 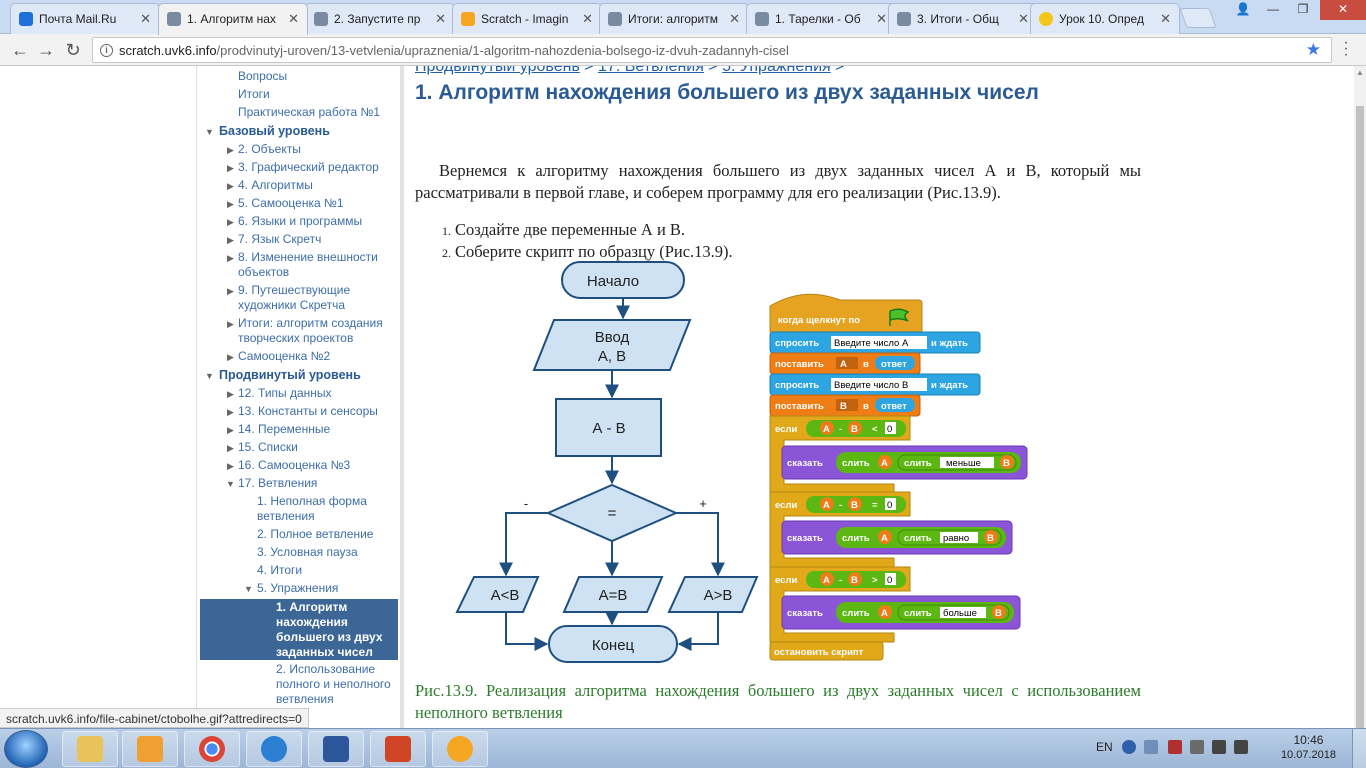 I want to click on scratch-say-label: сказать, so click(x=805, y=463).